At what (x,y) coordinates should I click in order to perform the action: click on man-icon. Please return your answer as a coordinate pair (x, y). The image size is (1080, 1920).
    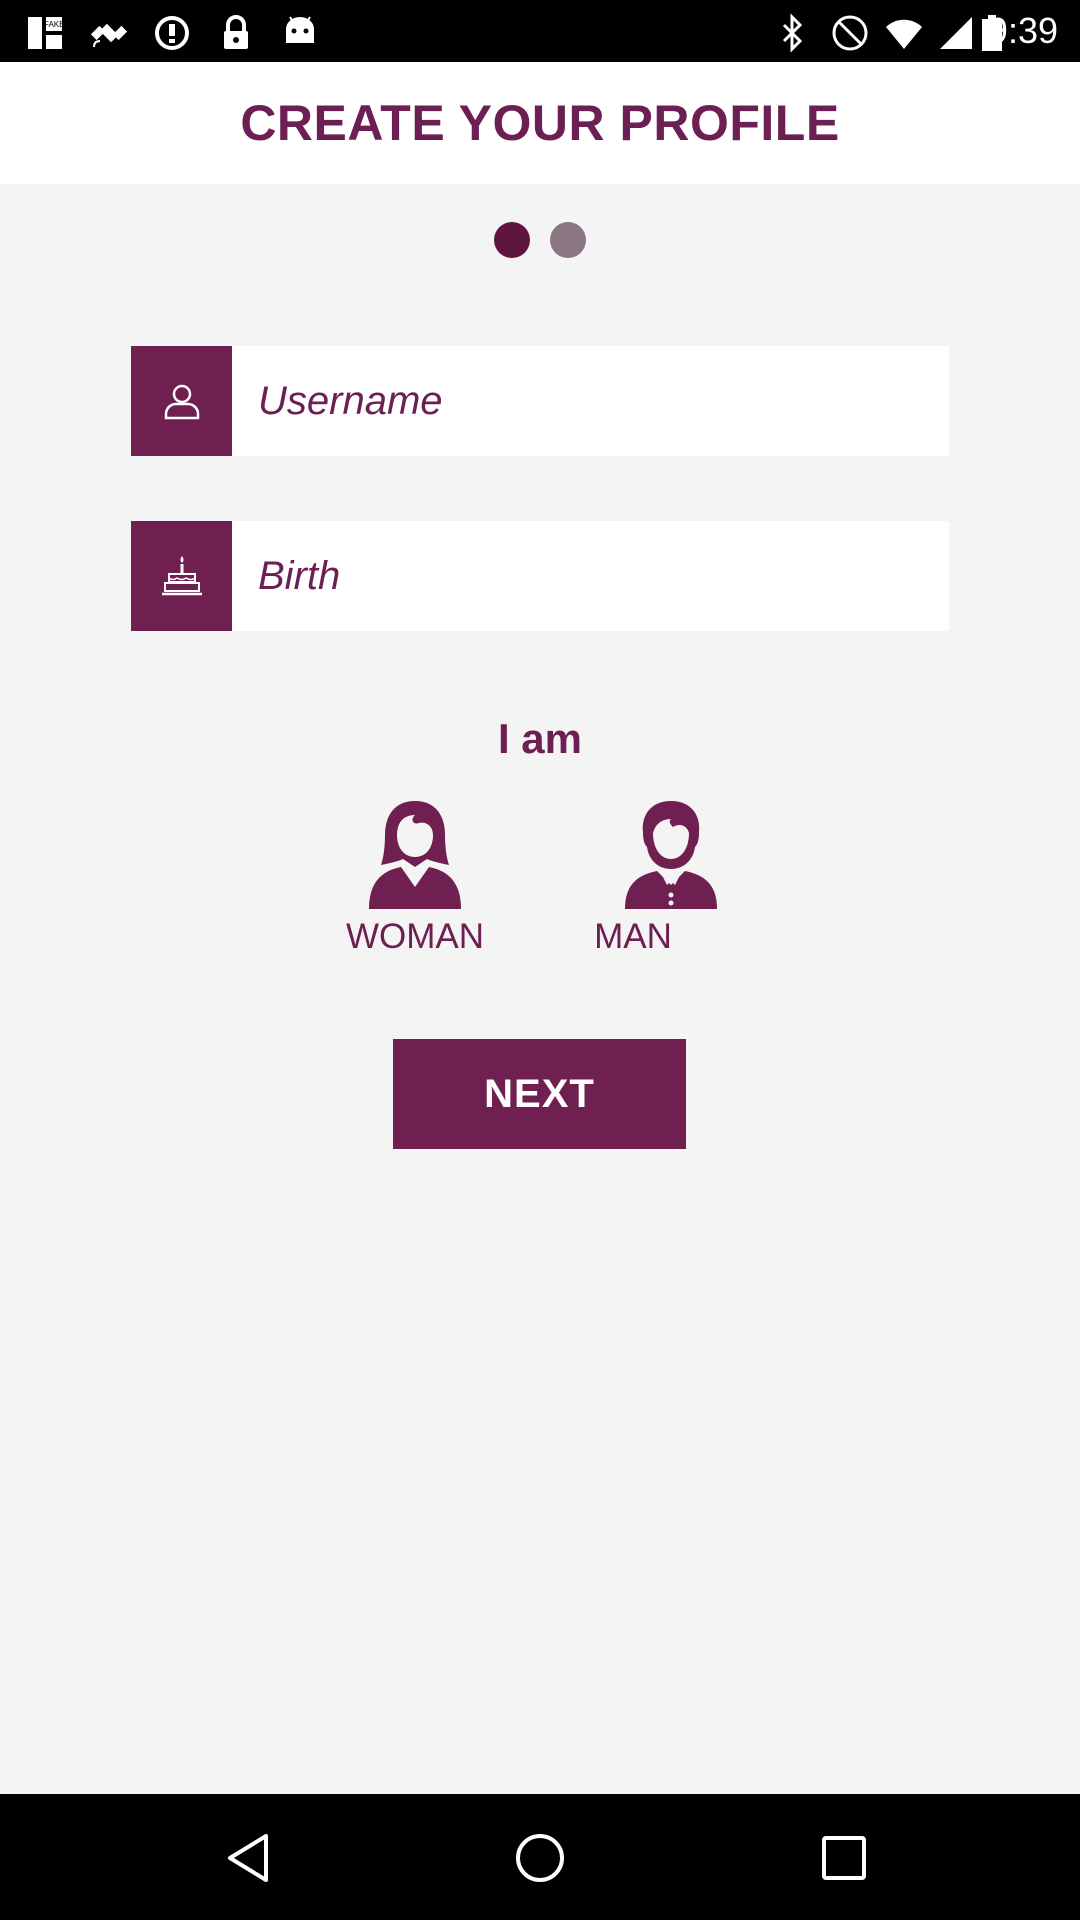
    Looking at the image, I should click on (671, 855).